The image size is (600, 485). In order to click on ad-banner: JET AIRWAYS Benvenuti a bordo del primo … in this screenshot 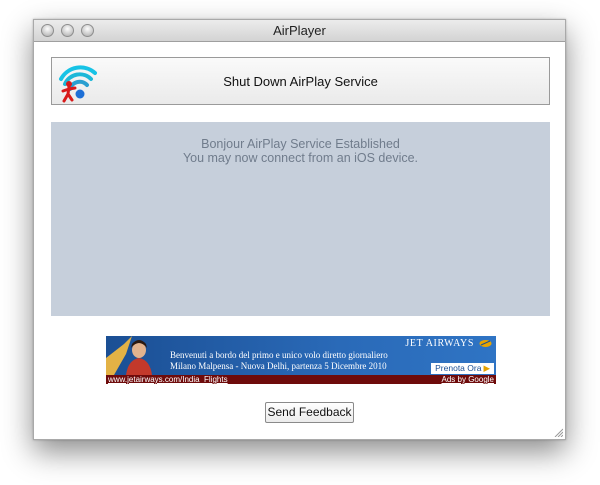, I will do `click(301, 360)`.